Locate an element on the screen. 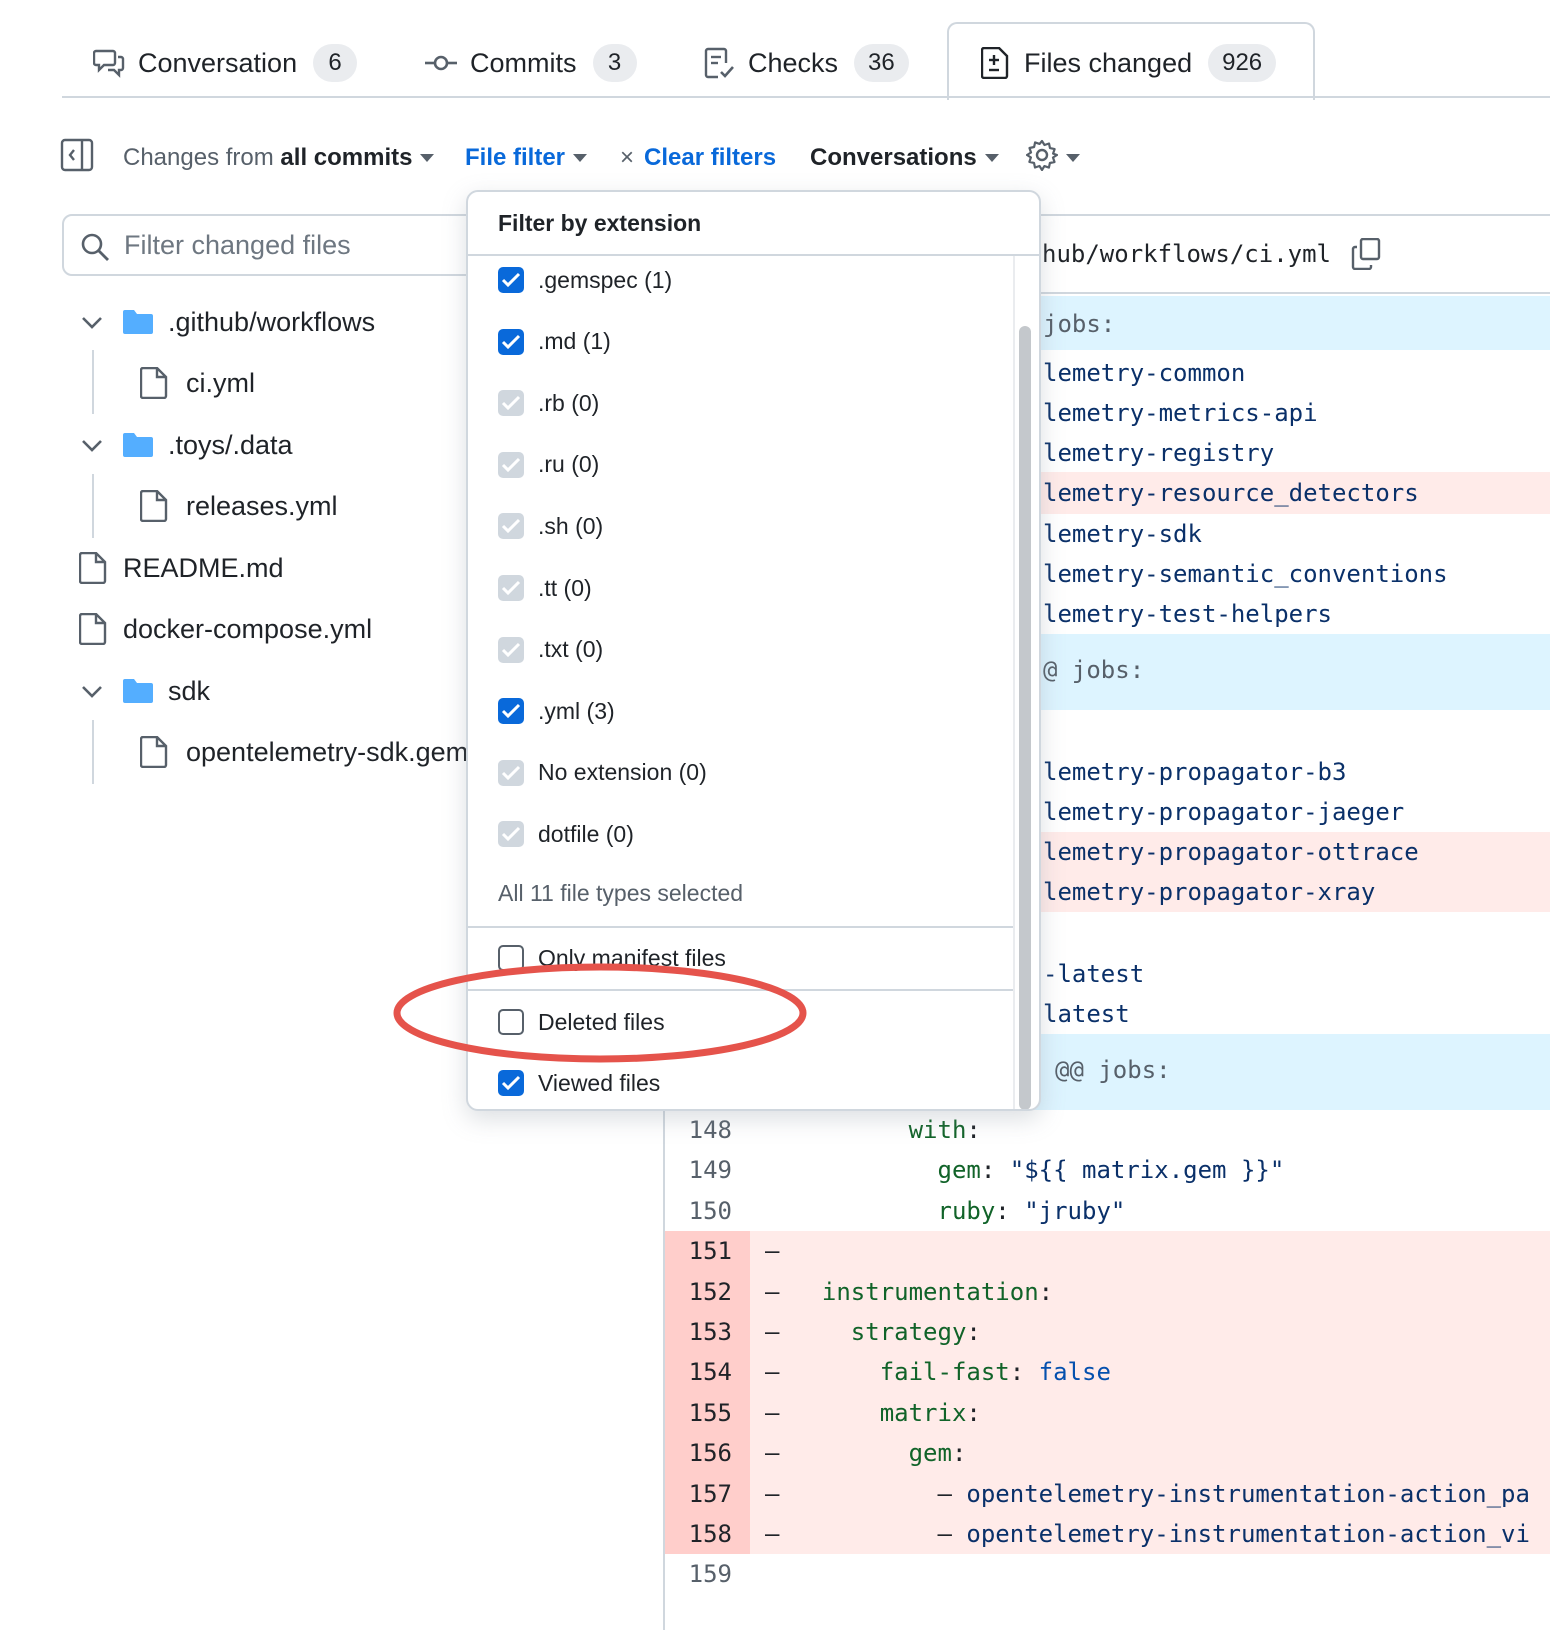 The height and width of the screenshot is (1630, 1550). scrollbar-thumb is located at coordinates (1025, 717).